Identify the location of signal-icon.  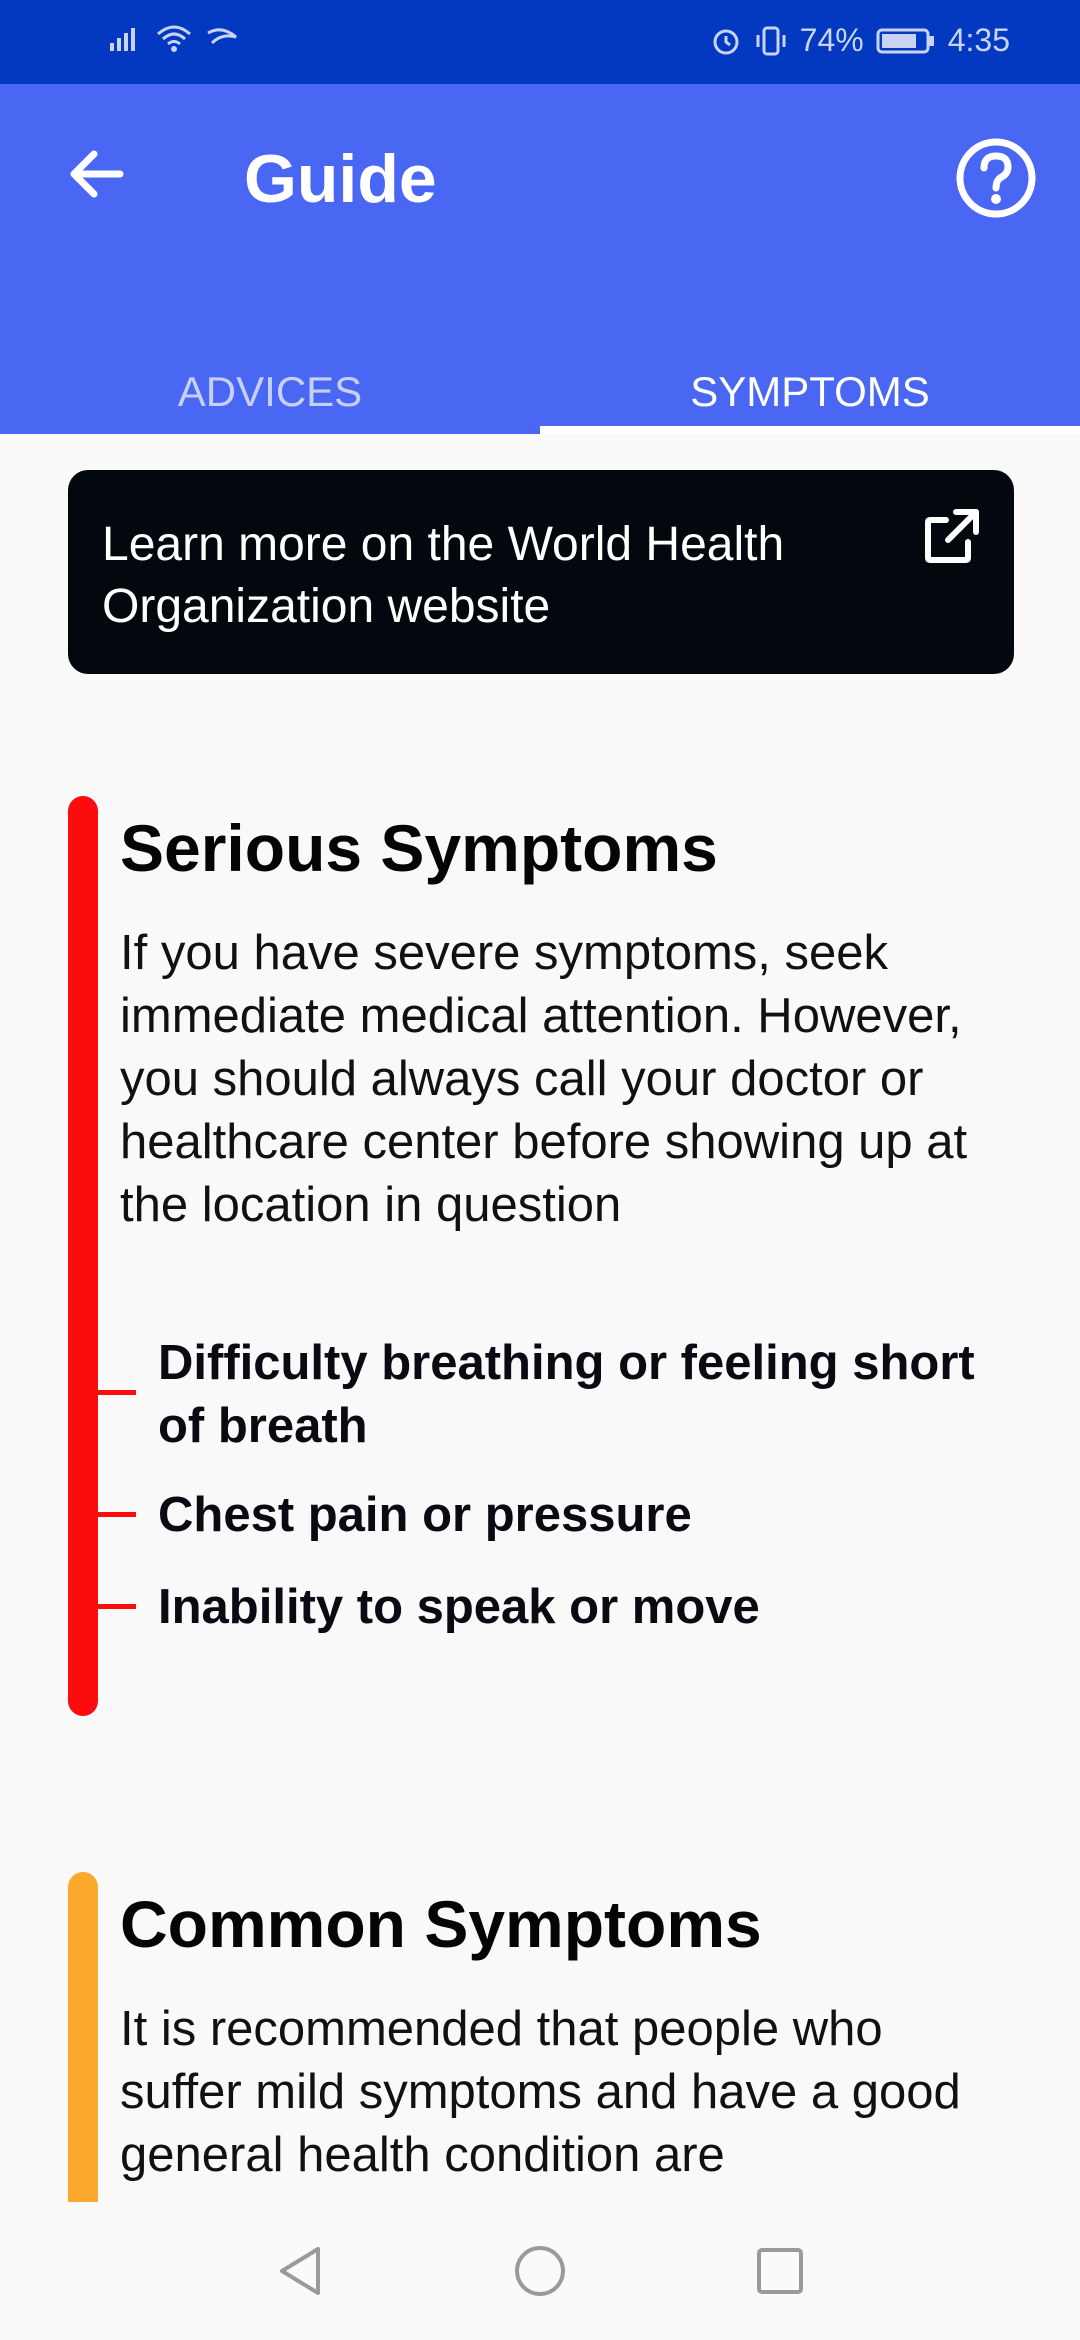
(122, 39).